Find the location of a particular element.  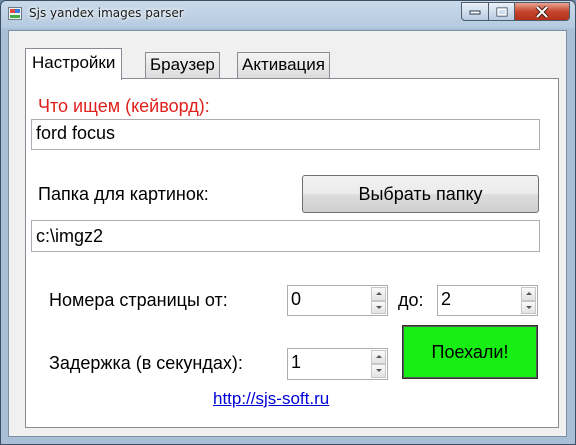

go-button: Поехали! is located at coordinates (470, 352).